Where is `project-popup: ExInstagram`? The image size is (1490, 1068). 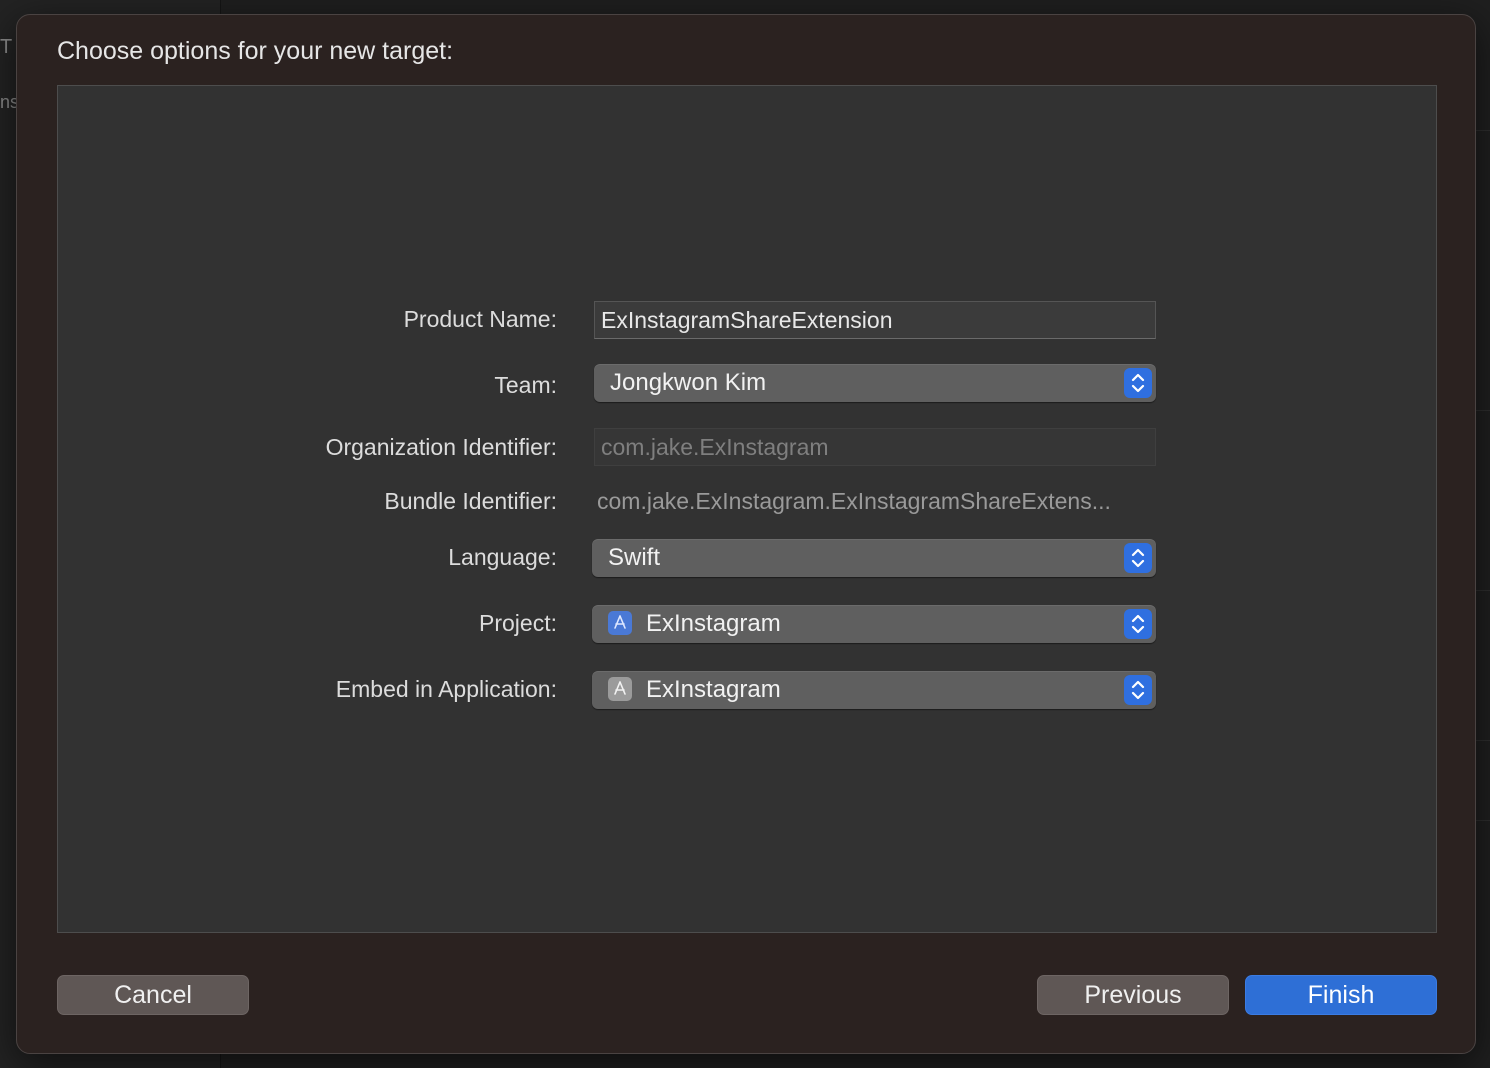
project-popup: ExInstagram is located at coordinates (874, 624).